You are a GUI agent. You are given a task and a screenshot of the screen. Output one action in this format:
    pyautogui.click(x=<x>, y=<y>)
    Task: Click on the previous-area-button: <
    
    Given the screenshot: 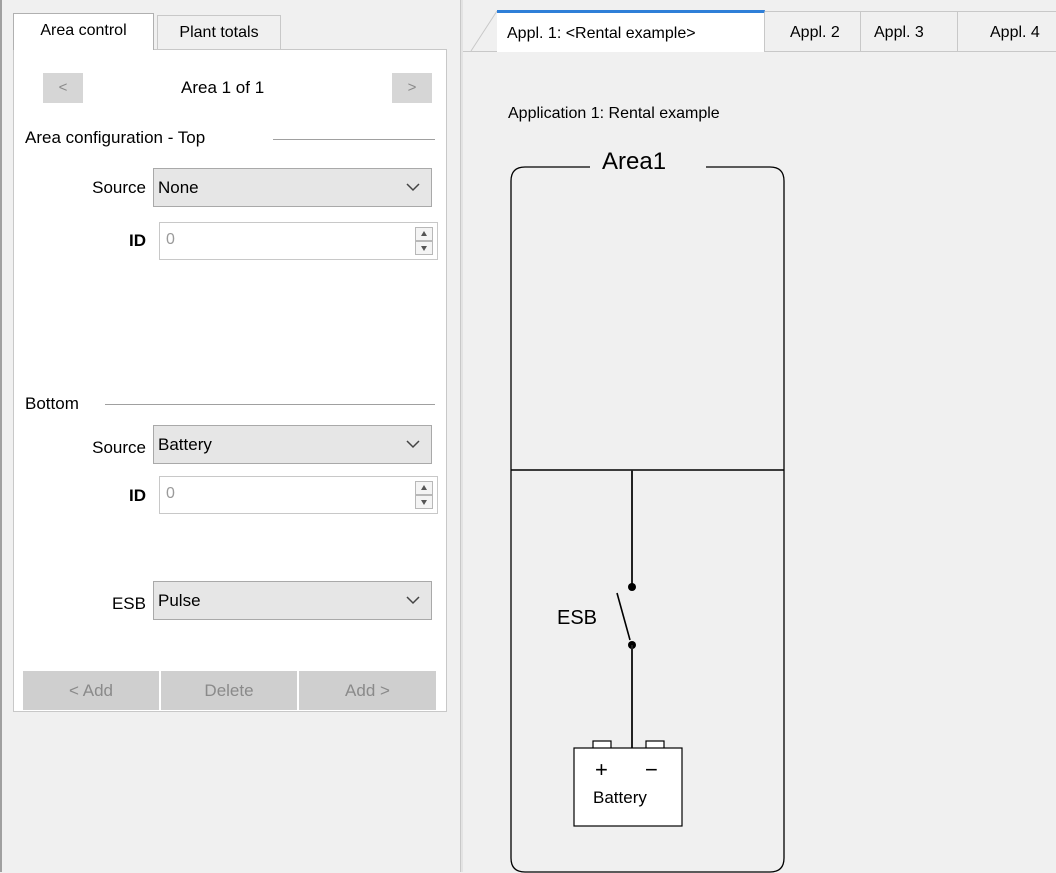 What is the action you would take?
    pyautogui.click(x=63, y=88)
    